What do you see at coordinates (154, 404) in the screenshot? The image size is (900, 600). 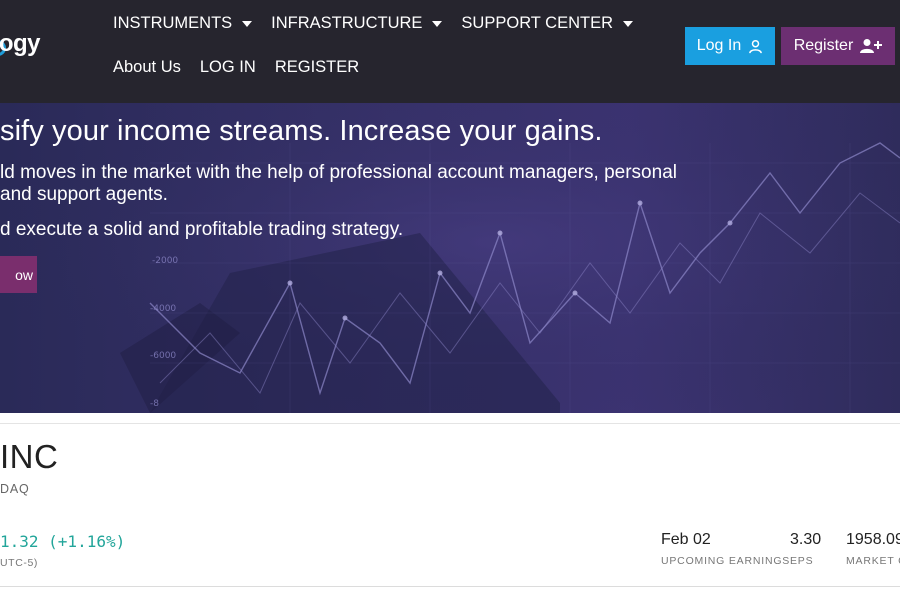 I see `hero-axis-label: -8` at bounding box center [154, 404].